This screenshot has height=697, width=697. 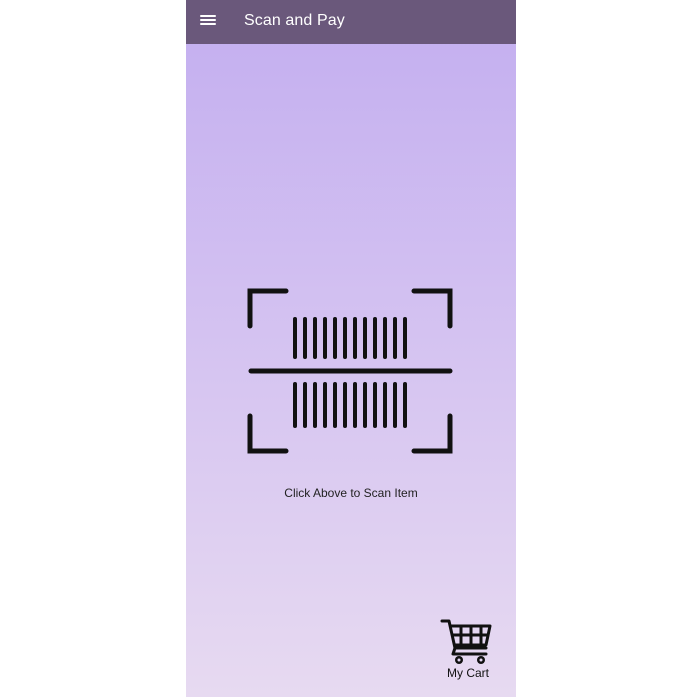 I want to click on barcode-scanner-icon, so click(x=350, y=371).